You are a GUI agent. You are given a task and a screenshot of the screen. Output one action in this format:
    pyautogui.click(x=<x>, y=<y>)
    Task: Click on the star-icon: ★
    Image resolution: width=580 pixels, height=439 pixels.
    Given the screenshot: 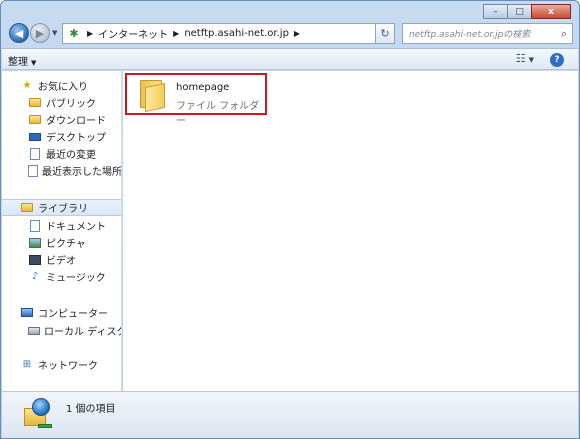 What is the action you would take?
    pyautogui.click(x=27, y=85)
    